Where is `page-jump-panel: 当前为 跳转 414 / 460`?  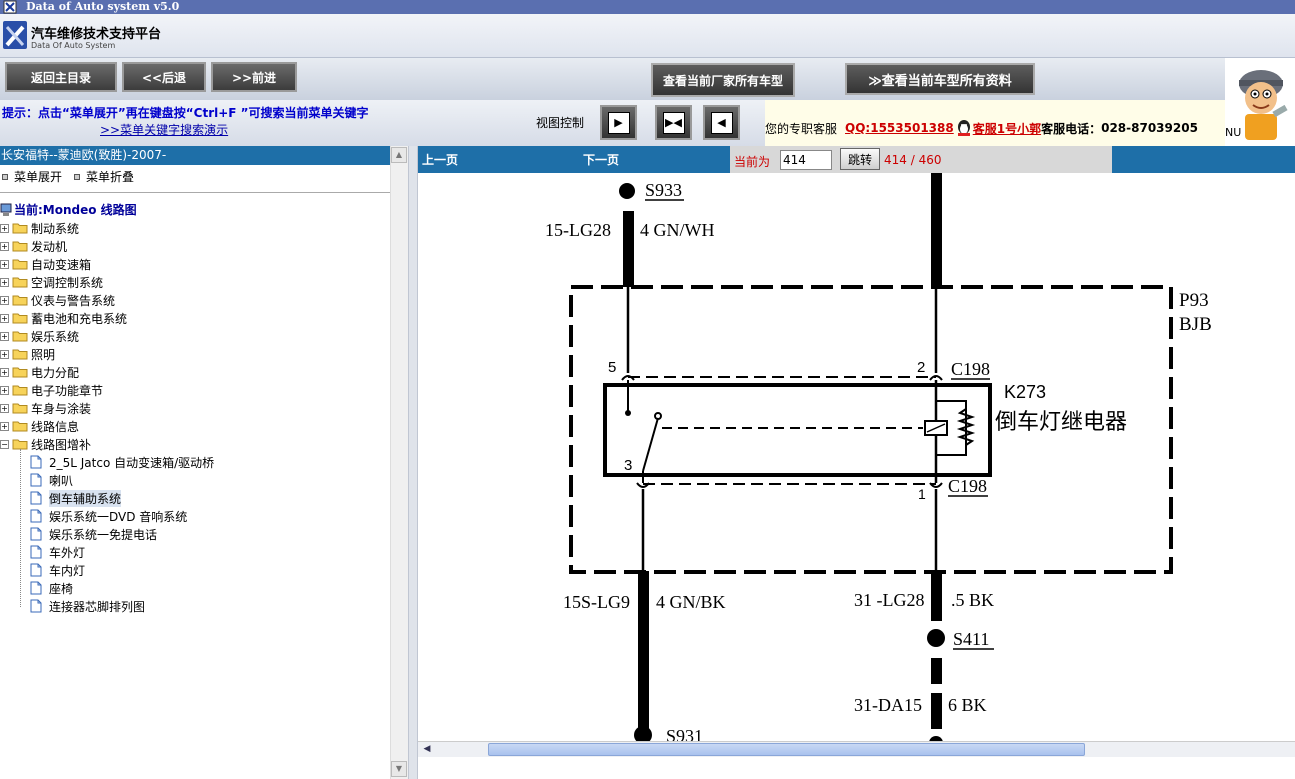
page-jump-panel: 当前为 跳转 414 / 460 is located at coordinates (921, 159).